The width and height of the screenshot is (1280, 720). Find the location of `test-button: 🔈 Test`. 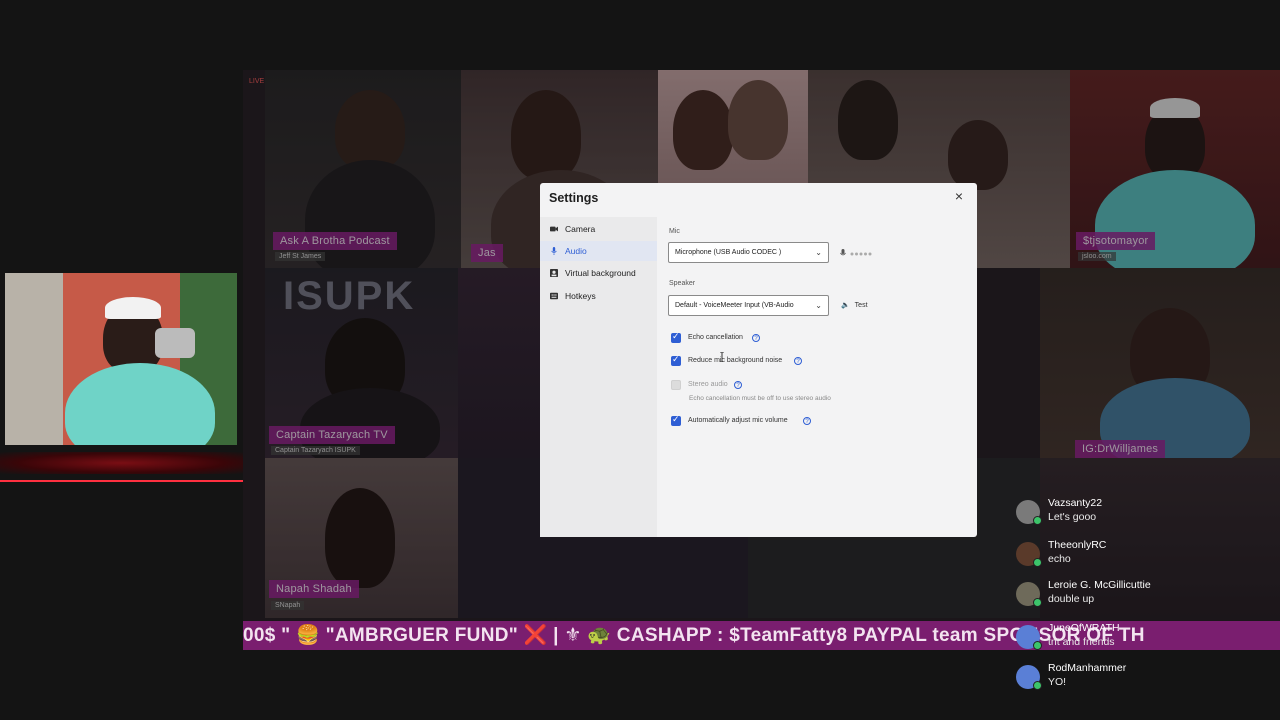

test-button: 🔈 Test is located at coordinates (854, 305).